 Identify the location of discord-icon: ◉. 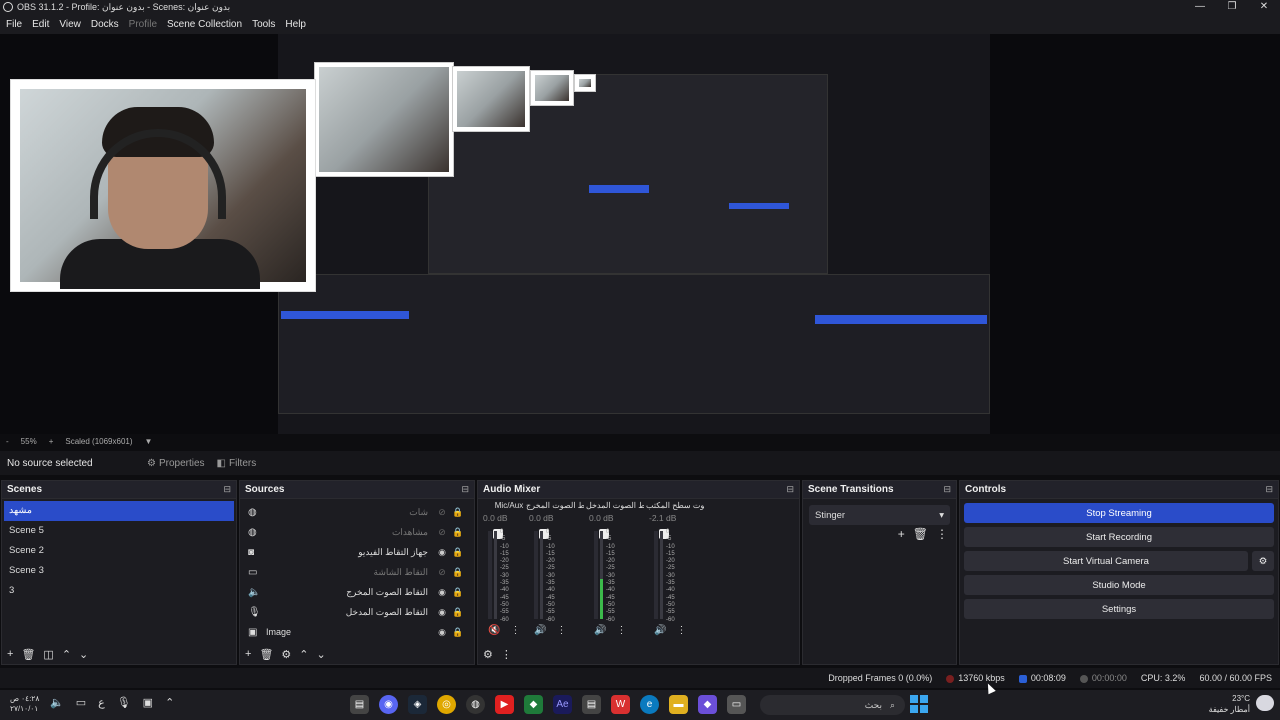
(388, 704).